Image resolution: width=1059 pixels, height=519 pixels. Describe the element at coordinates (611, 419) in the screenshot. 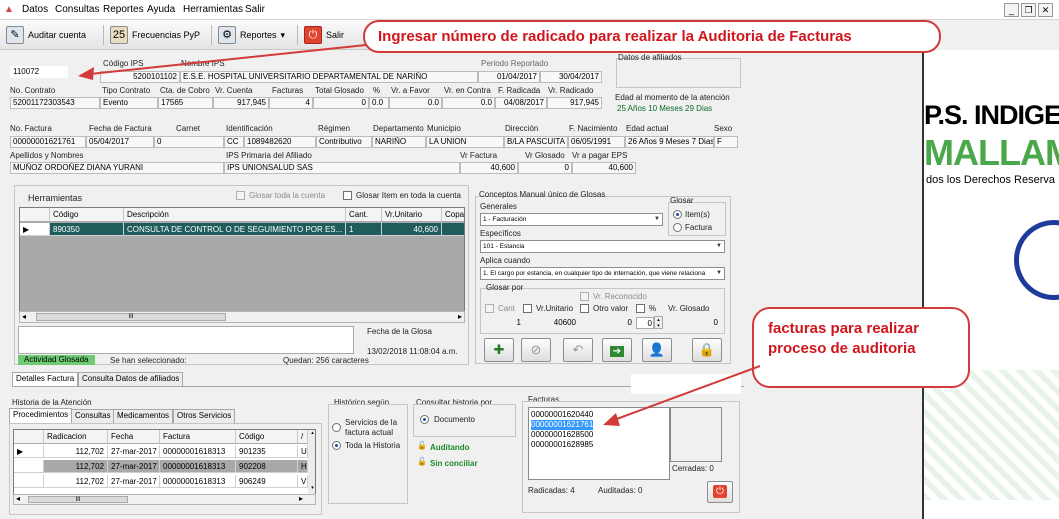

I see `arrow-head-bottom` at that location.